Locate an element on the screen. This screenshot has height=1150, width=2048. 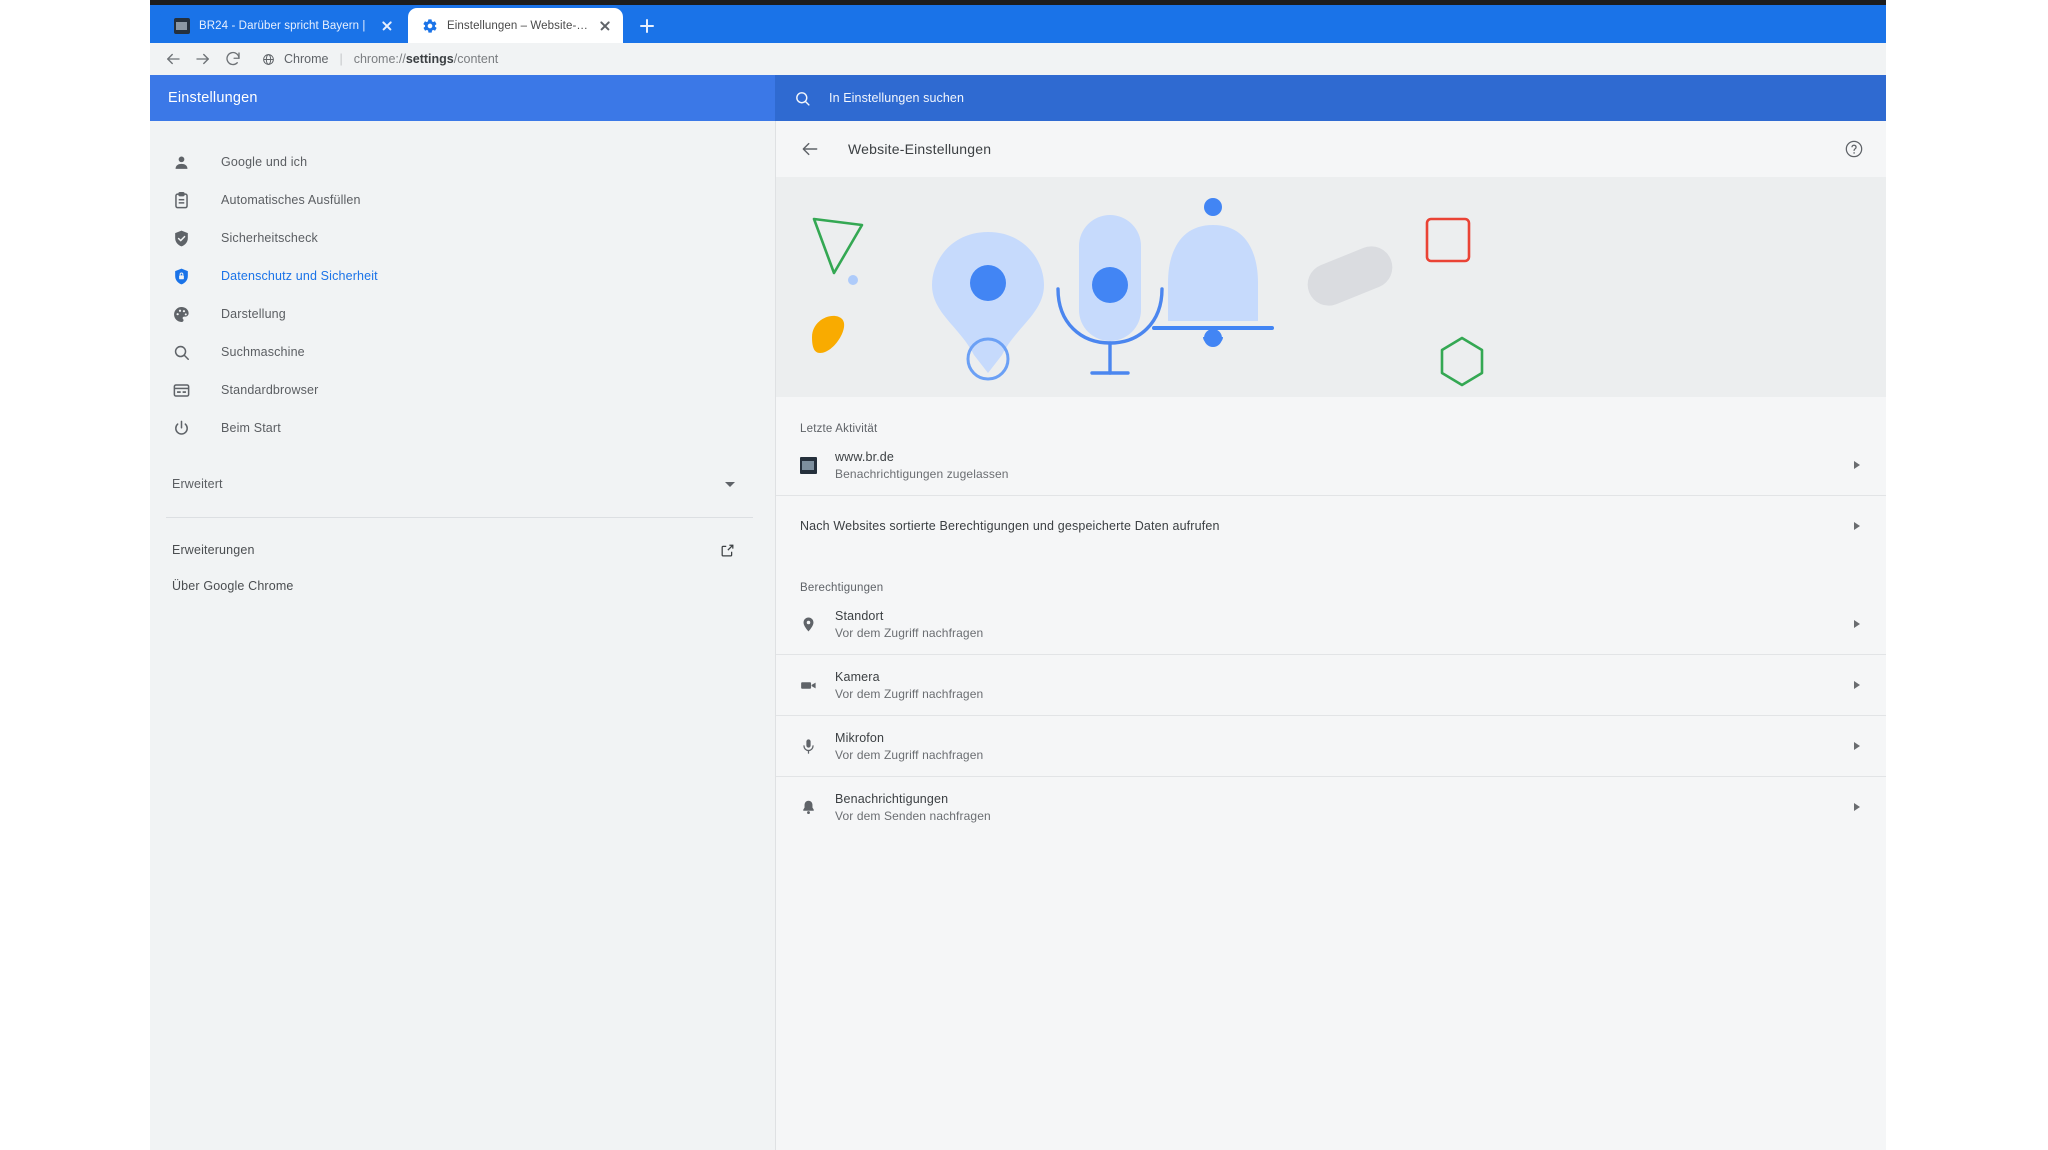
row-title: Mikrofon is located at coordinates (860, 737).